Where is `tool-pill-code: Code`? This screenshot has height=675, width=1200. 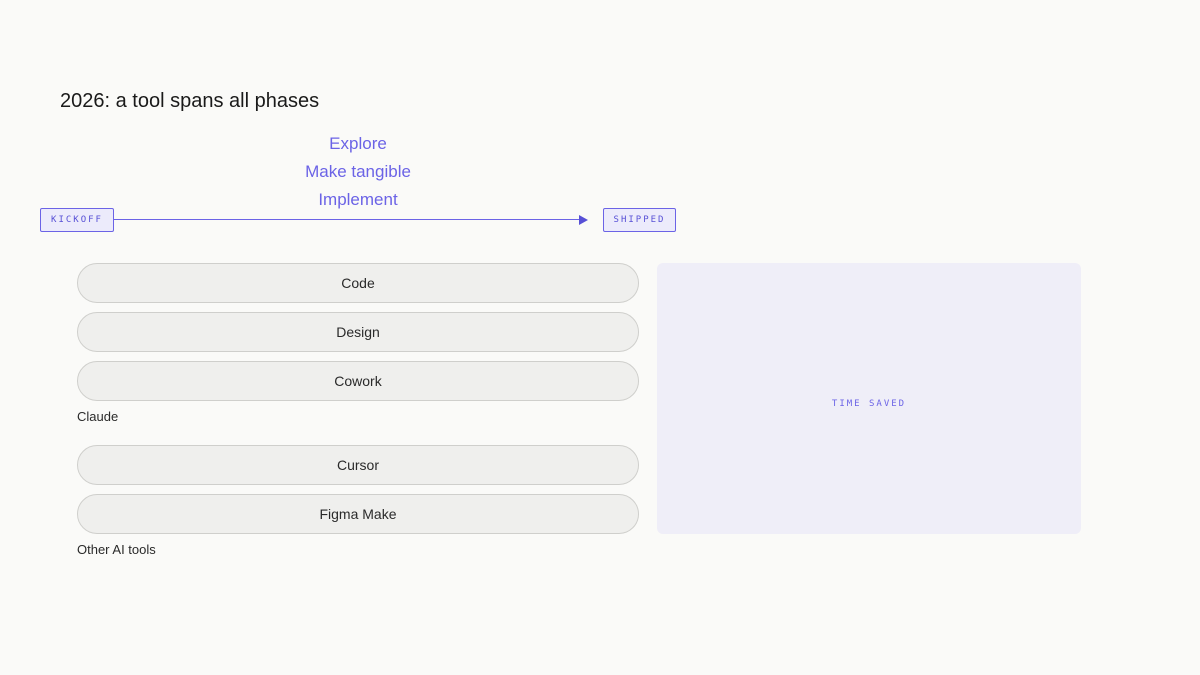 tool-pill-code: Code is located at coordinates (358, 283).